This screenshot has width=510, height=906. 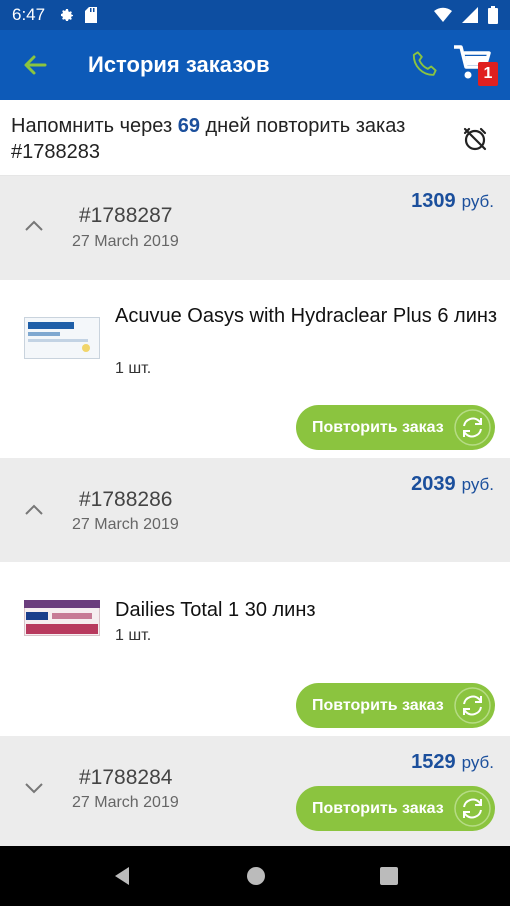 I want to click on signal-icon, so click(x=470, y=15).